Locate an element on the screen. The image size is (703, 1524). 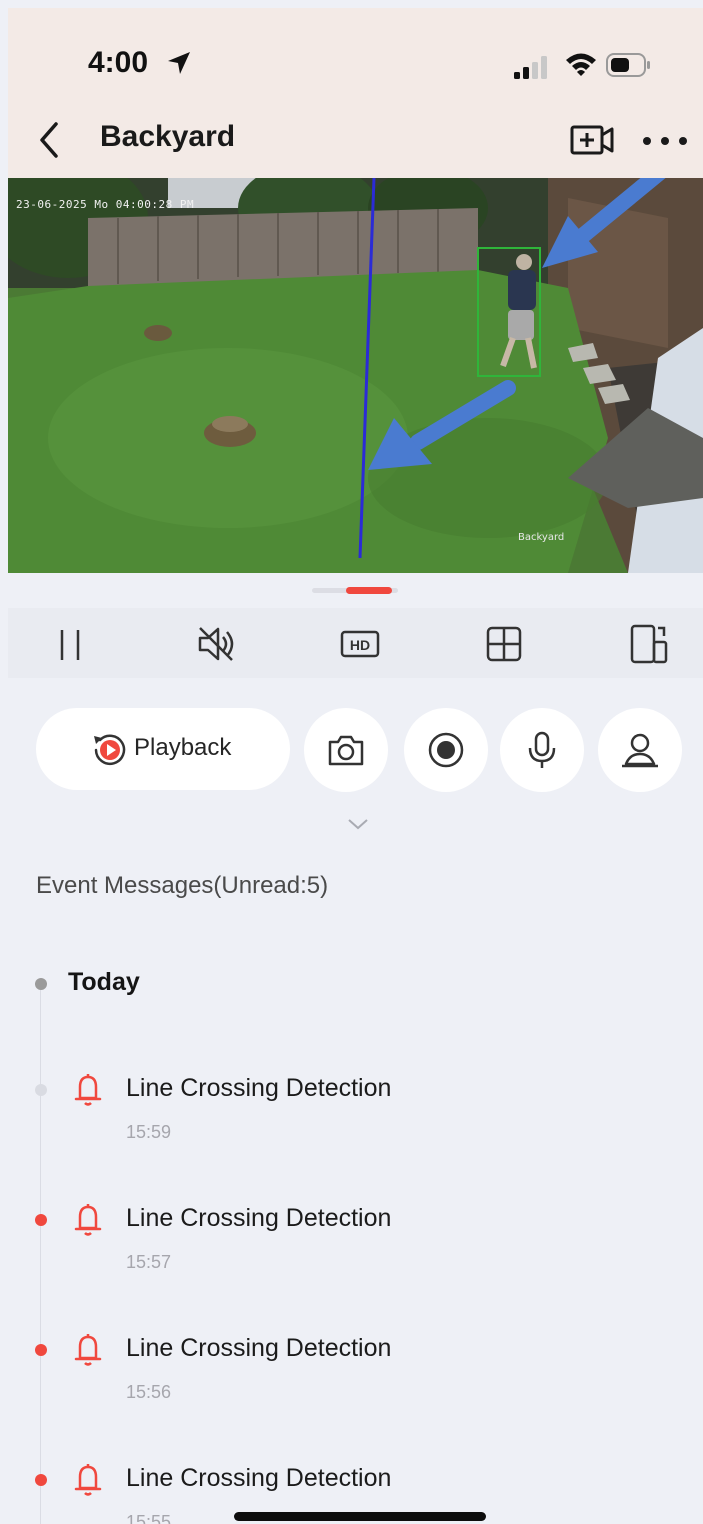
record-button is located at coordinates (446, 750).